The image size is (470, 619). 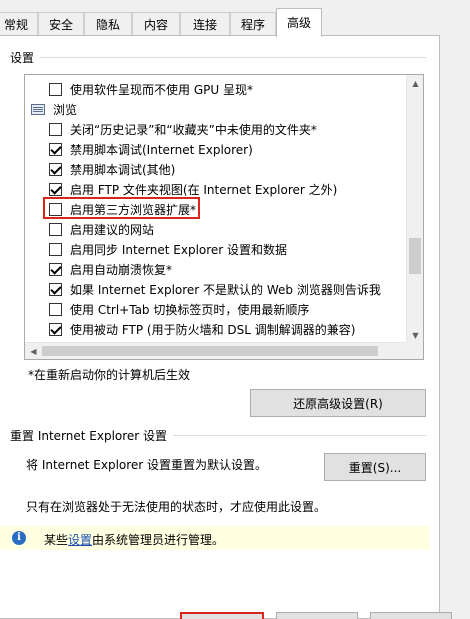 I want to click on cancel-button, so click(x=317, y=615).